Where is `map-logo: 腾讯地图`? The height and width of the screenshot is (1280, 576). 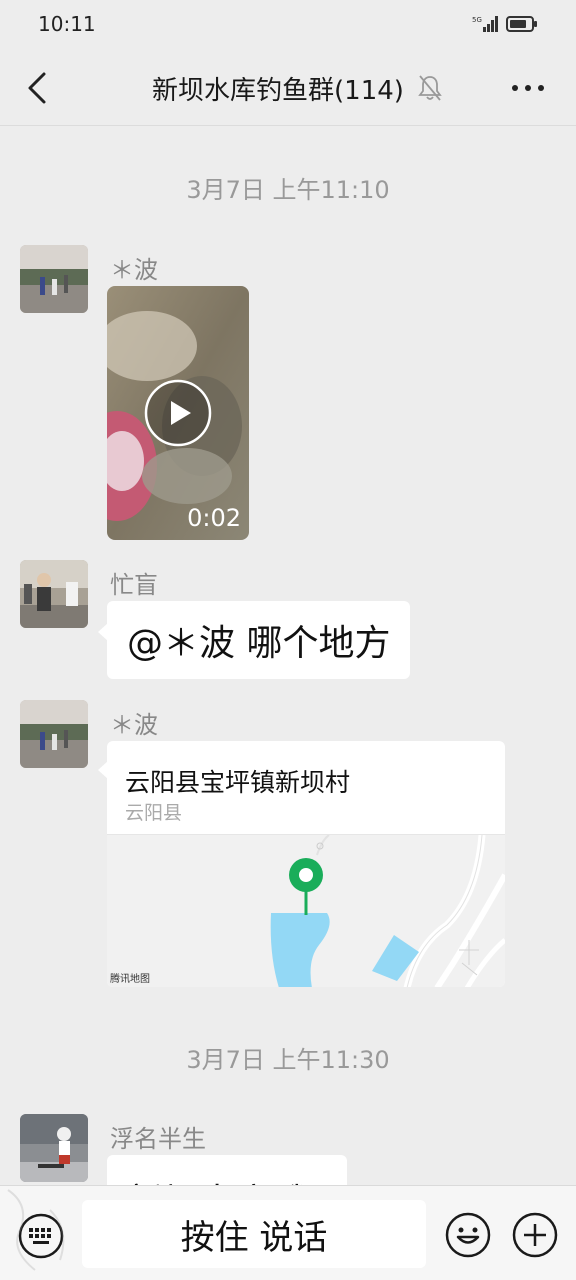 map-logo: 腾讯地图 is located at coordinates (130, 979).